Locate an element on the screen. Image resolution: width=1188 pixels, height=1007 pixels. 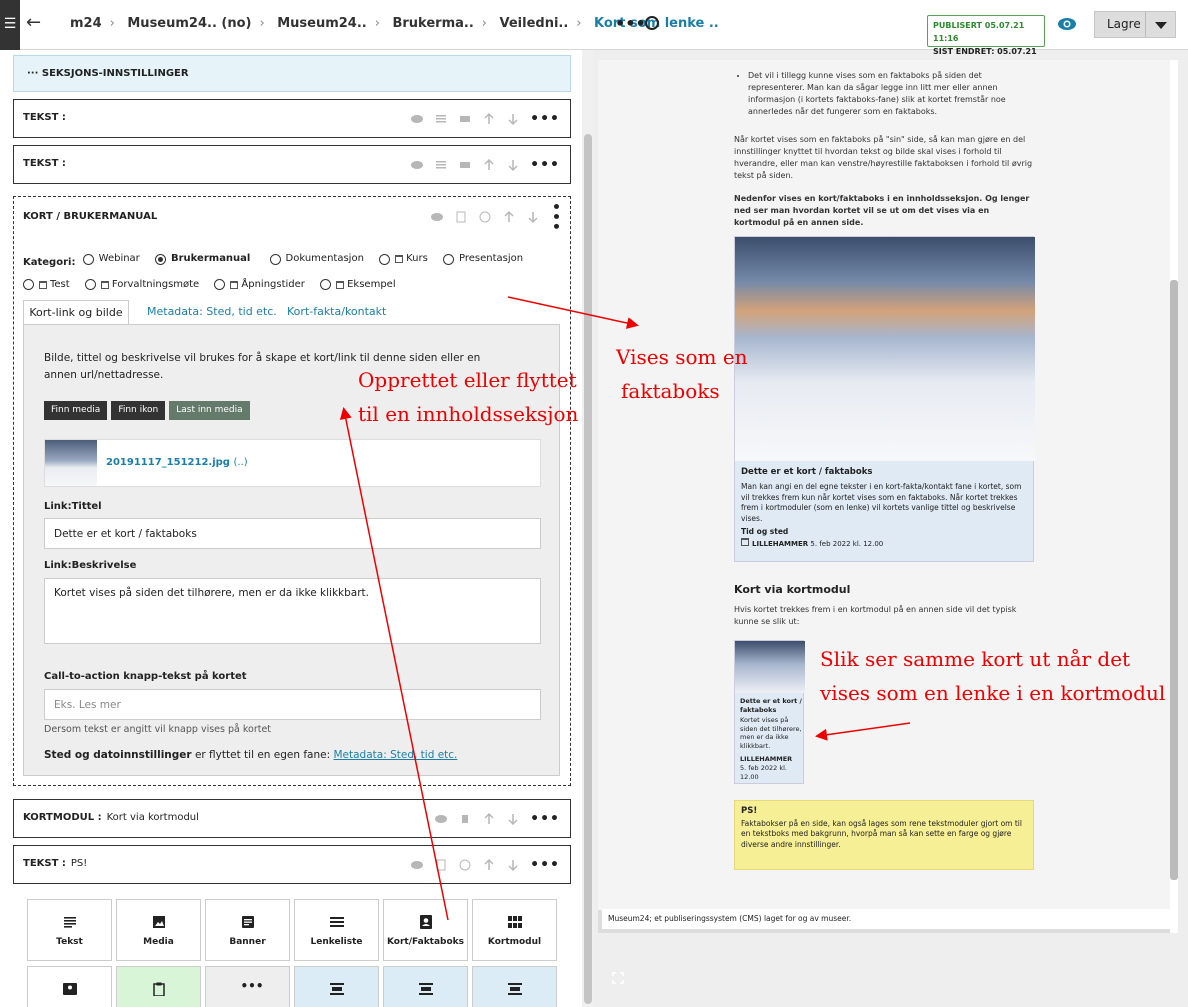
fullscreen-icon is located at coordinates (618, 978).